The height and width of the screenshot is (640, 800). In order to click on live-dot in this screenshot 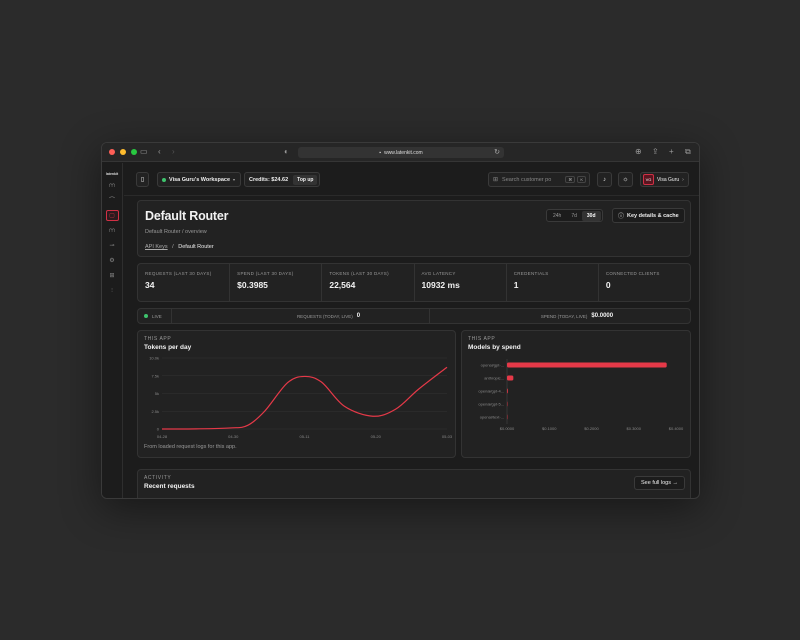, I will do `click(146, 316)`.